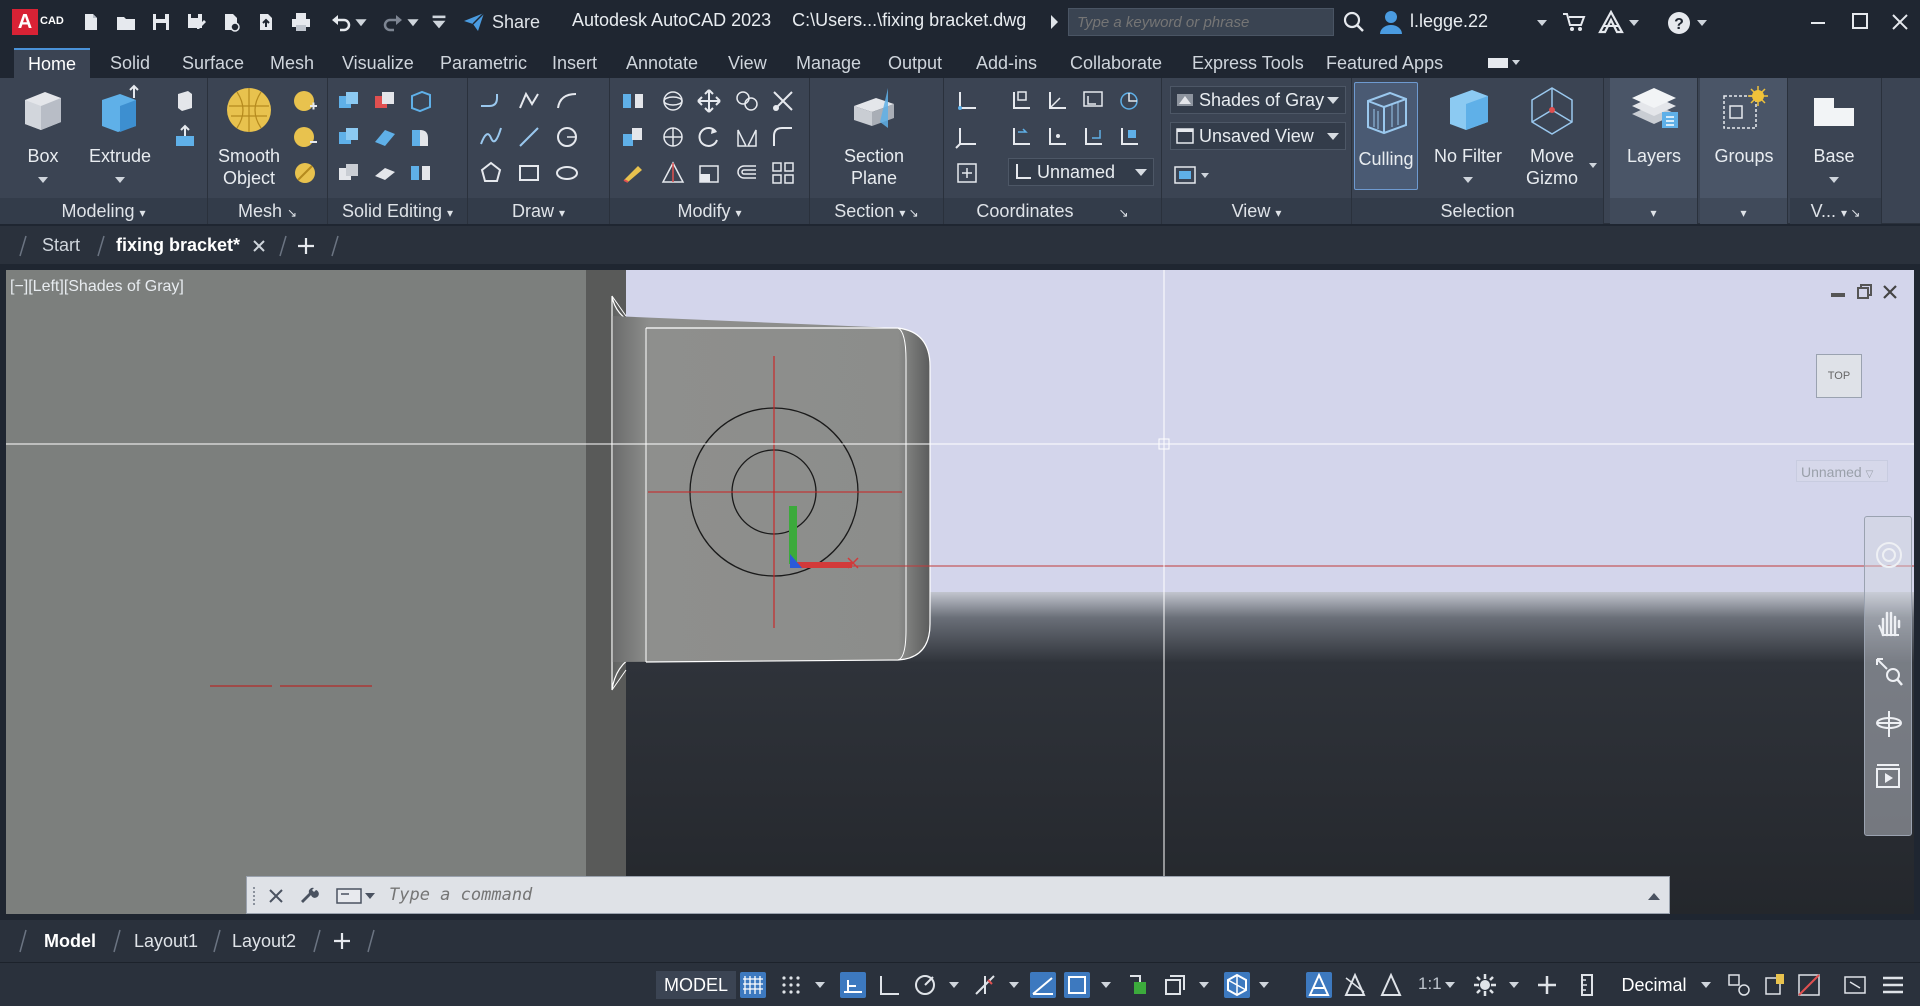 The height and width of the screenshot is (1006, 1920). I want to click on polar-dropdown-icon, so click(954, 985).